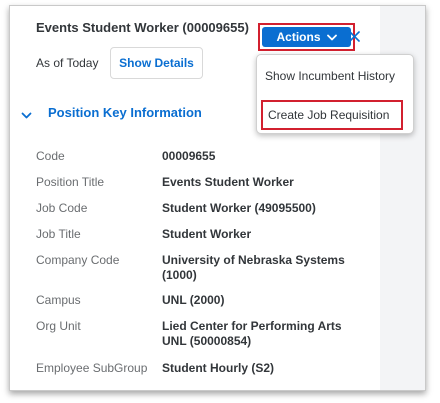  What do you see at coordinates (354, 36) in the screenshot?
I see `close-icon` at bounding box center [354, 36].